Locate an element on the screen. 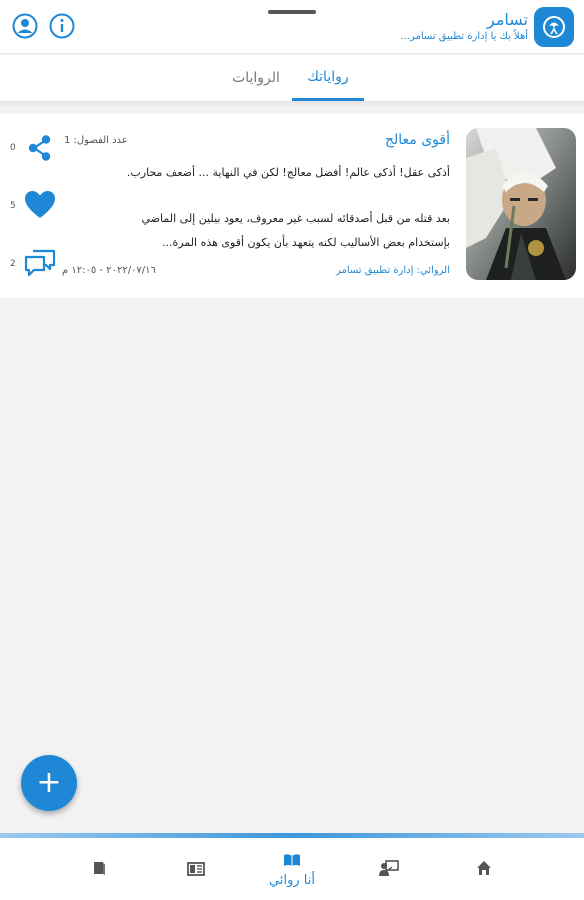  comments-icon is located at coordinates (40, 263).